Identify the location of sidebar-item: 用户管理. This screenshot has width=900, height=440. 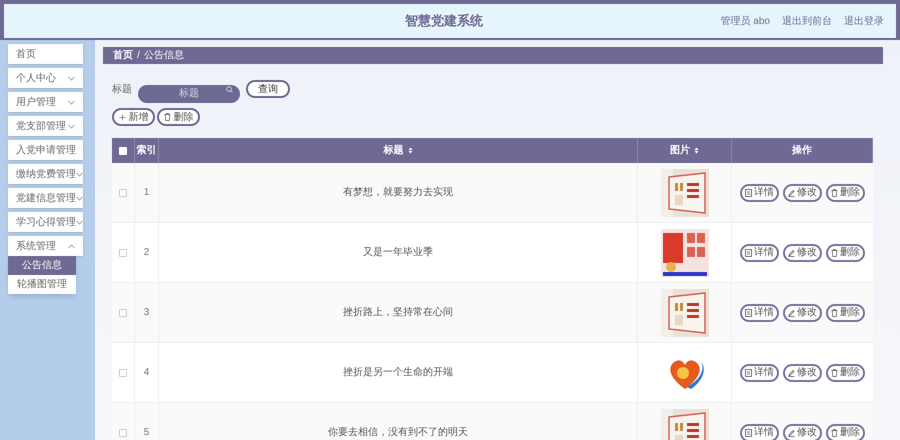
(45, 102).